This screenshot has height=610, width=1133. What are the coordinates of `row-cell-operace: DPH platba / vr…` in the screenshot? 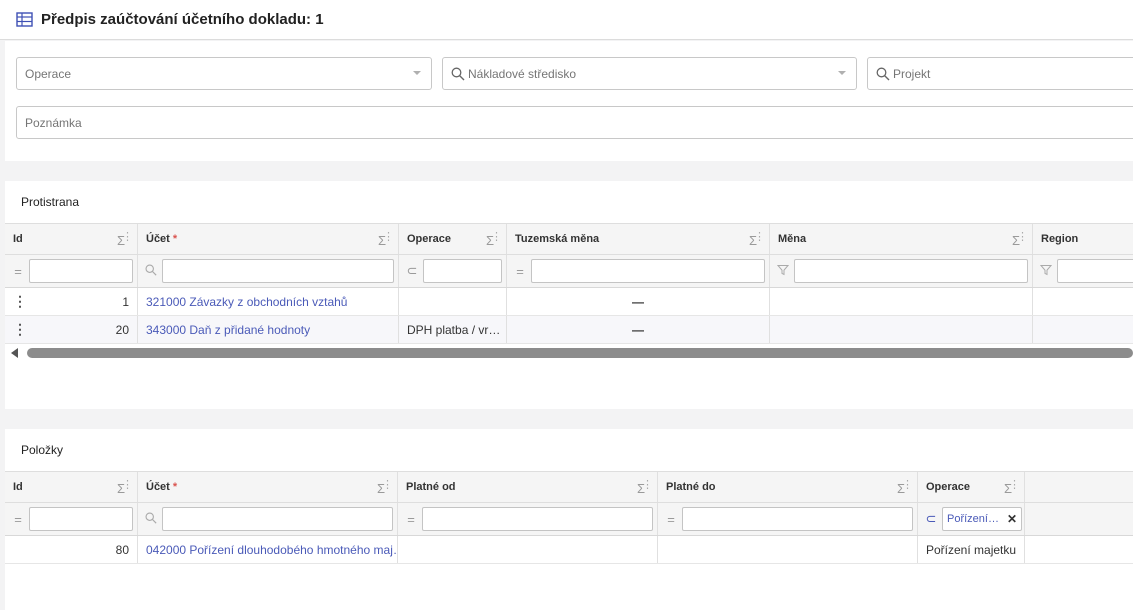 It's located at (453, 329).